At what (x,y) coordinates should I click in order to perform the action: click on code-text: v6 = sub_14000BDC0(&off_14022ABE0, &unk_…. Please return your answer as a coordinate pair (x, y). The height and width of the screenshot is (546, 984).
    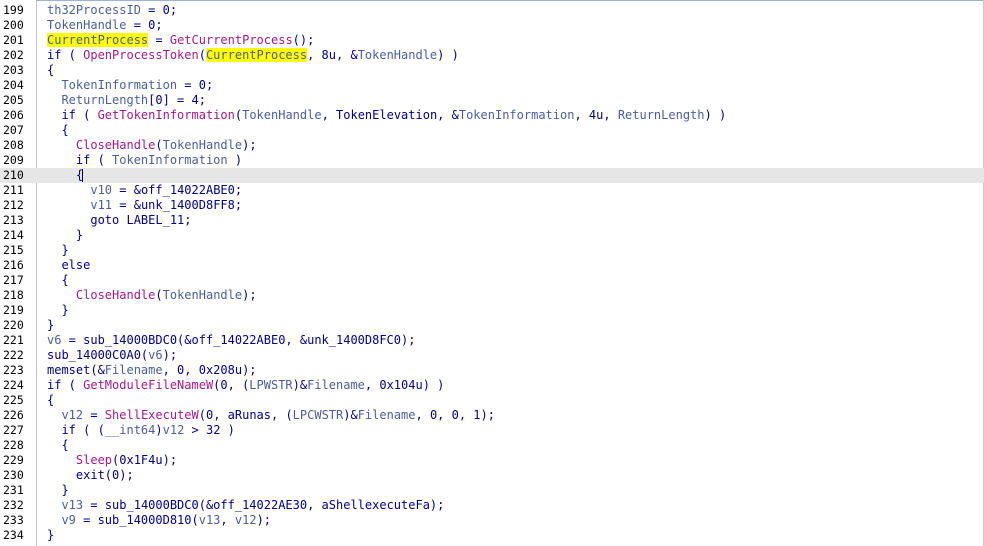
    Looking at the image, I should click on (231, 340).